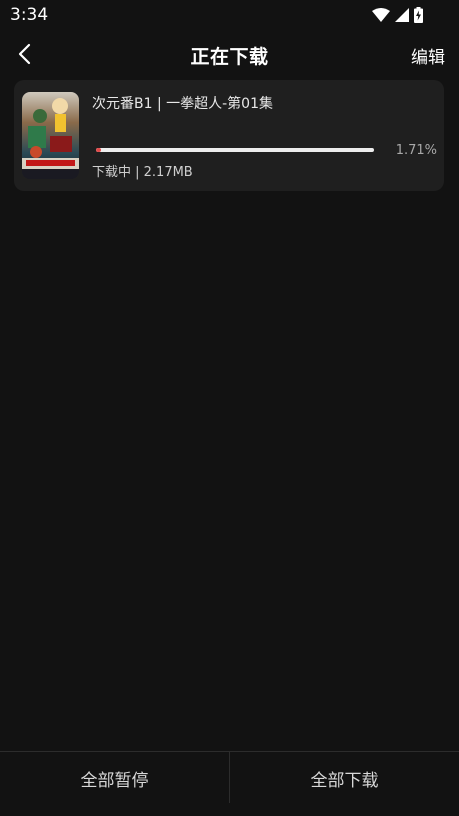 The width and height of the screenshot is (459, 816). What do you see at coordinates (229, 57) in the screenshot?
I see `page-title: 正在下载` at bounding box center [229, 57].